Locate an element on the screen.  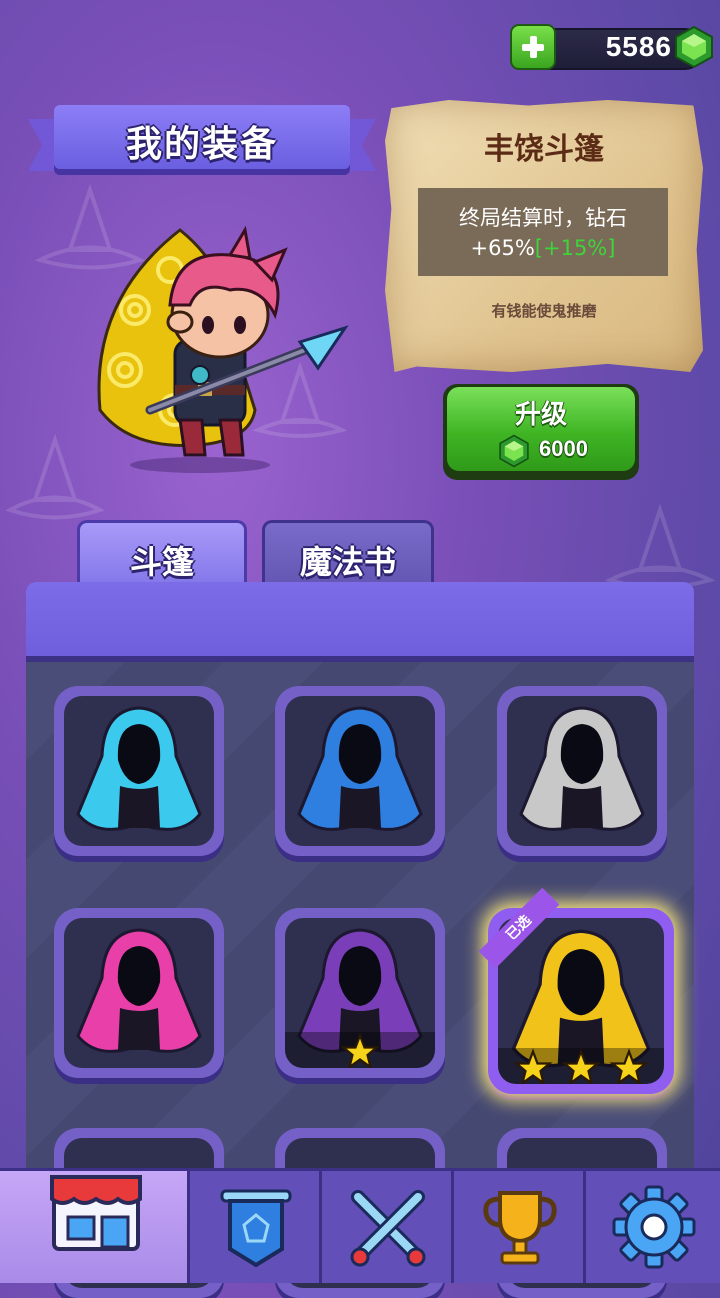
banner-icon is located at coordinates (256, 1228).